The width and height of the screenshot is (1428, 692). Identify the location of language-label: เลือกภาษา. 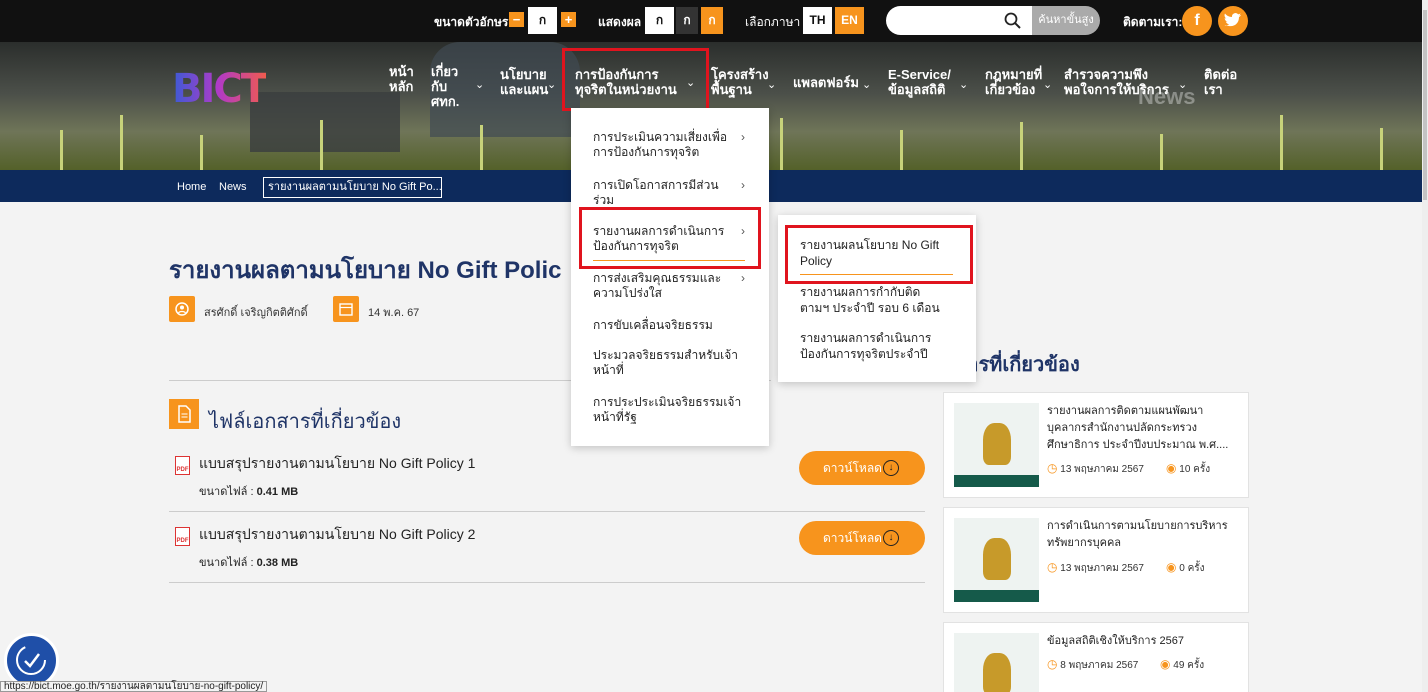
(773, 22).